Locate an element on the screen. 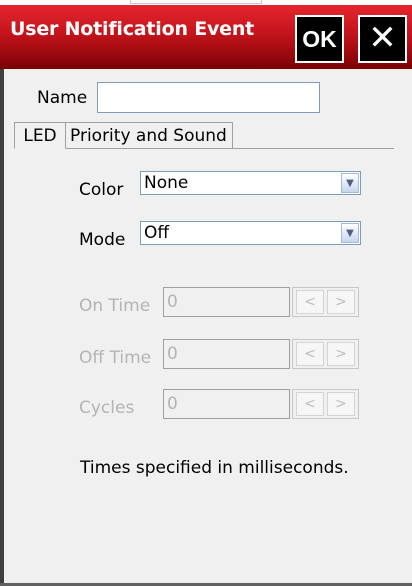  on-time-decrement-button: < is located at coordinates (310, 302).